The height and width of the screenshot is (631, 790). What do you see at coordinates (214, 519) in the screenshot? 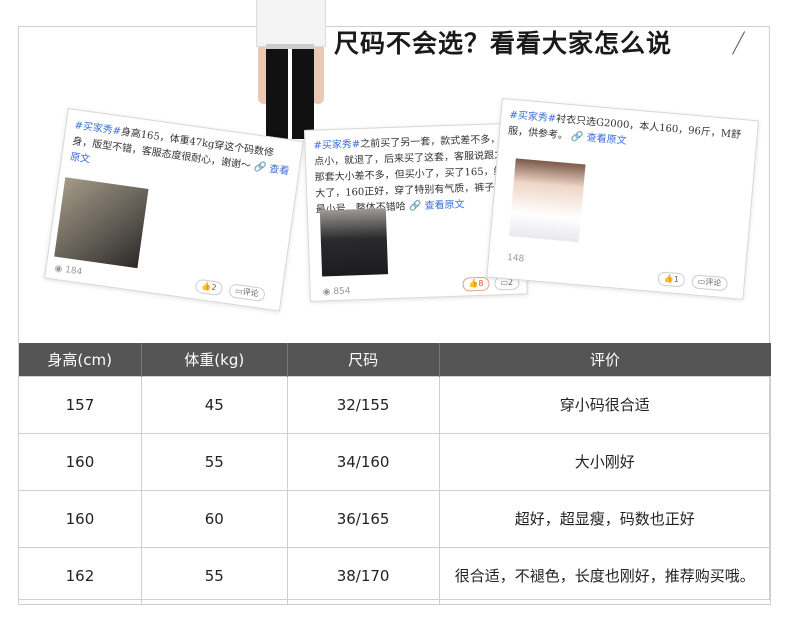
I see `weight-cell: 60` at bounding box center [214, 519].